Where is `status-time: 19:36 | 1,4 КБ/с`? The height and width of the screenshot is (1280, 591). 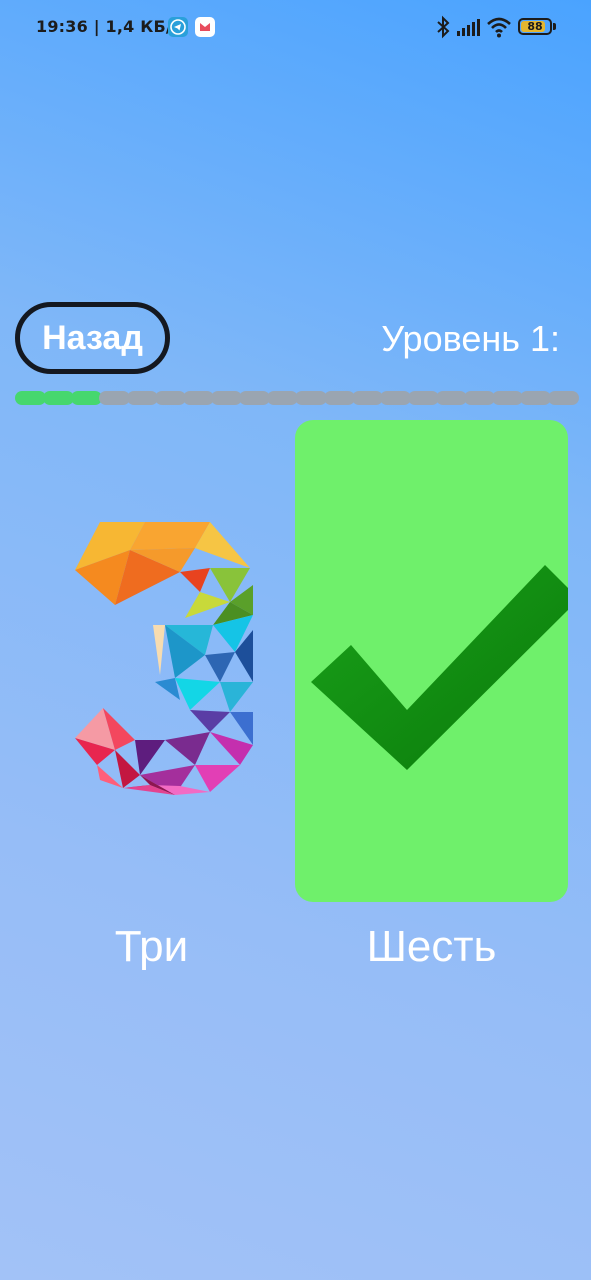
status-time: 19:36 | 1,4 КБ/с is located at coordinates (109, 26).